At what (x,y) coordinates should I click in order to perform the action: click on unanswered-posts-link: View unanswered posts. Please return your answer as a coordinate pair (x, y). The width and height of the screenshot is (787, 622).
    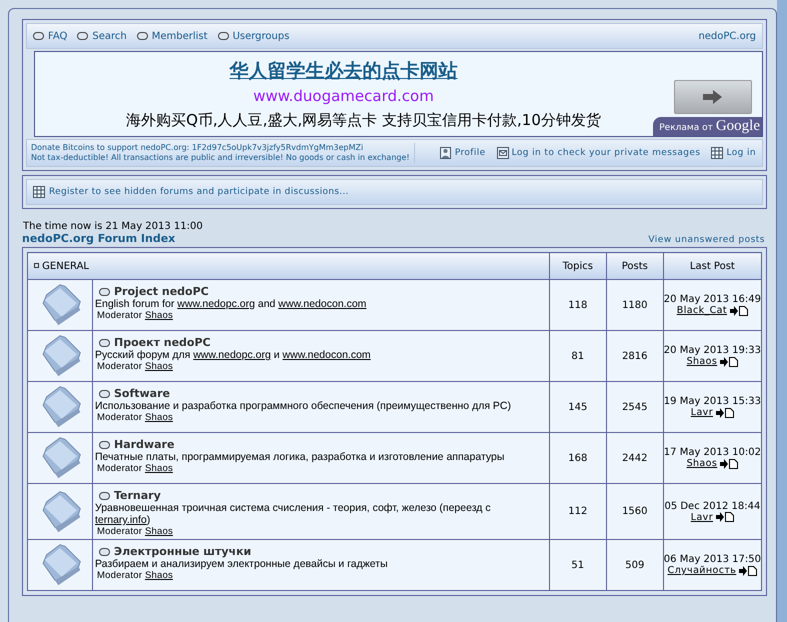
    Looking at the image, I should click on (707, 240).